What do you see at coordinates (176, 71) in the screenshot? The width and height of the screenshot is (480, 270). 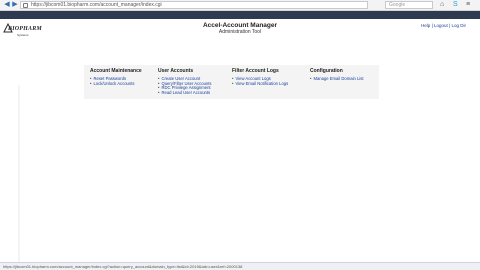 I see `column-title: User Accounts` at bounding box center [176, 71].